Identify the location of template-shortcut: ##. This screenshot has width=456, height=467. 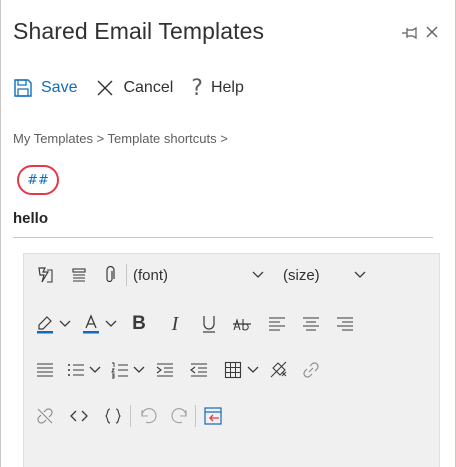
(38, 180).